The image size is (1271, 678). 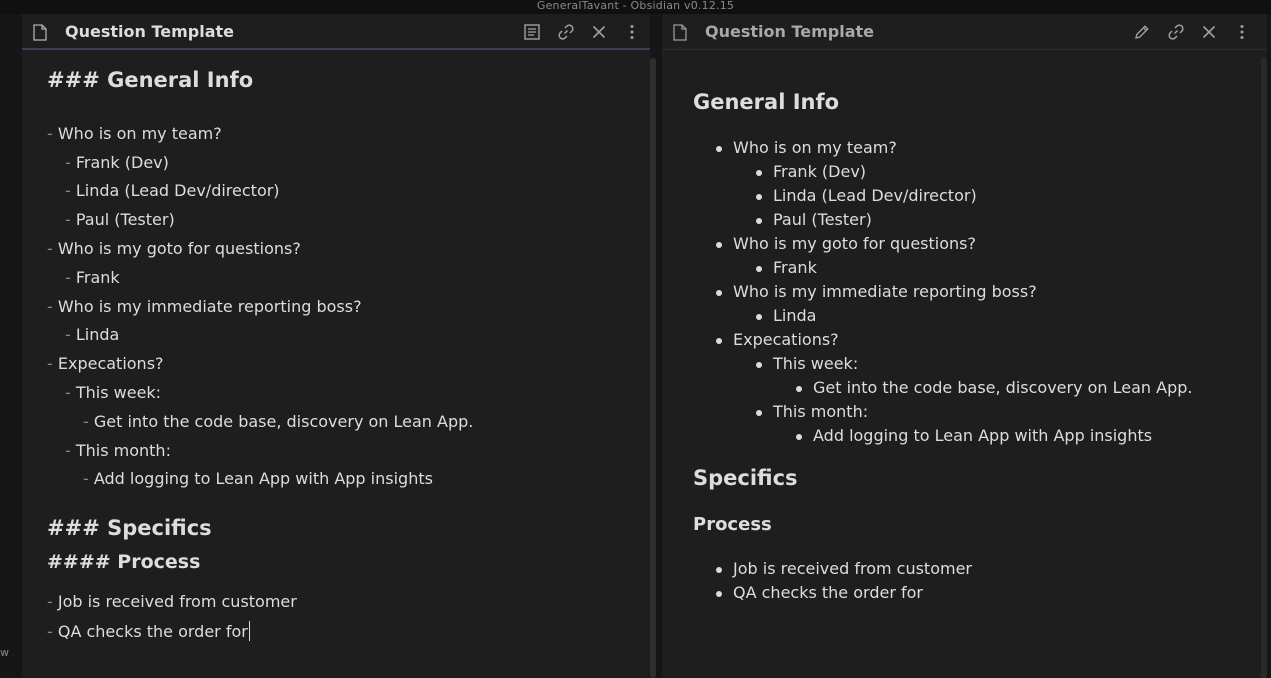 What do you see at coordinates (795, 267) in the screenshot?
I see `preview-list-item: Frank` at bounding box center [795, 267].